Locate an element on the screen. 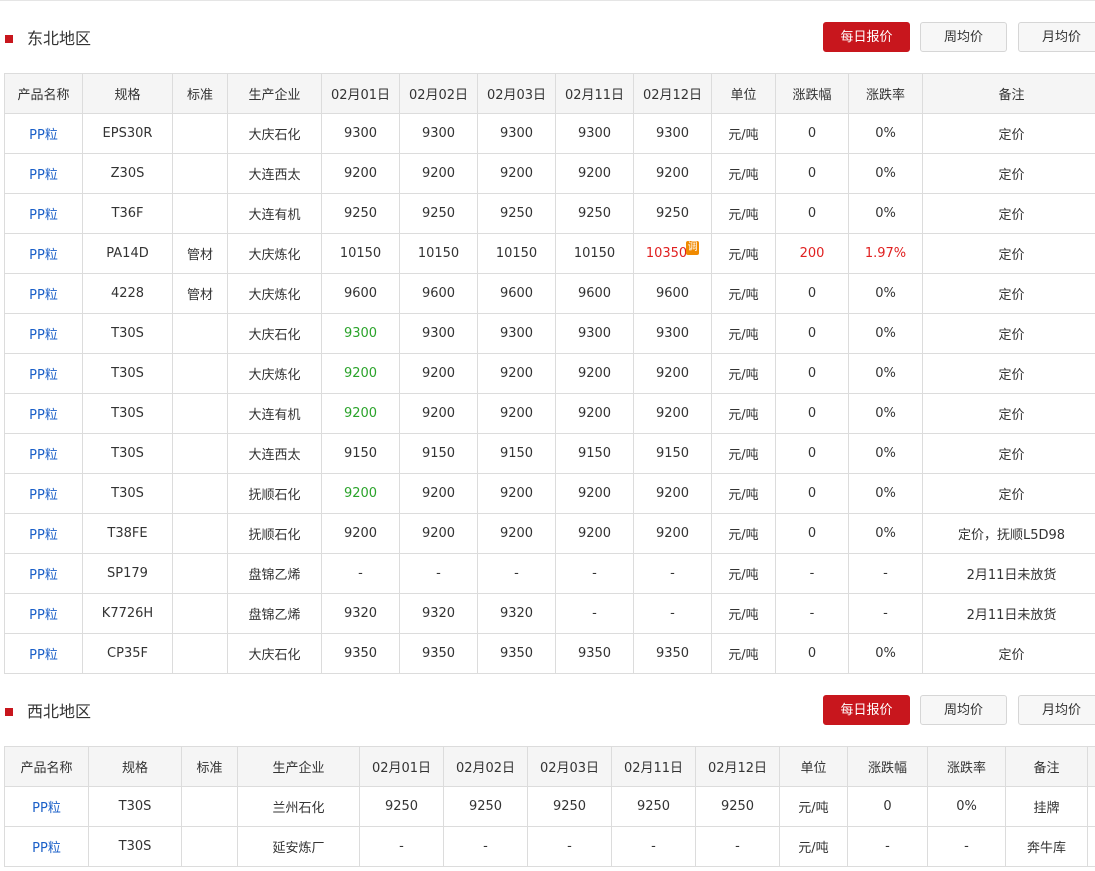 The height and width of the screenshot is (871, 1095). table-row: PP粒 T30S 大连有机 9200 9200 9200 9200 9200 元/吨 0 0% 定价 is located at coordinates (549, 413).